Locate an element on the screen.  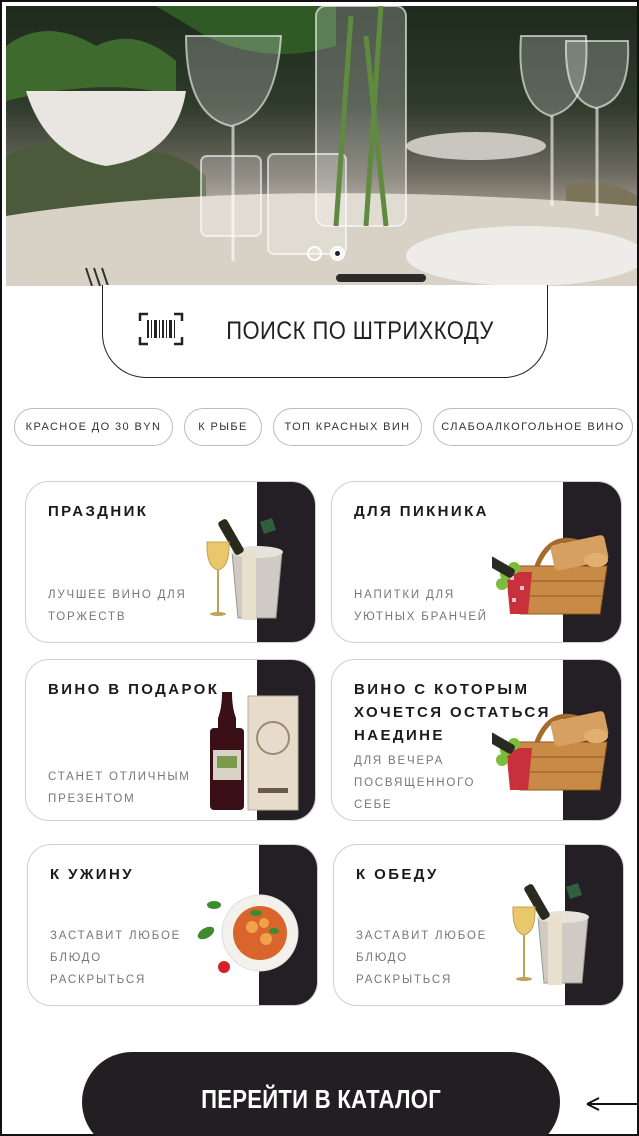
chip-top-red: ТОП КРАСНЫХ ВИН is located at coordinates (347, 427).